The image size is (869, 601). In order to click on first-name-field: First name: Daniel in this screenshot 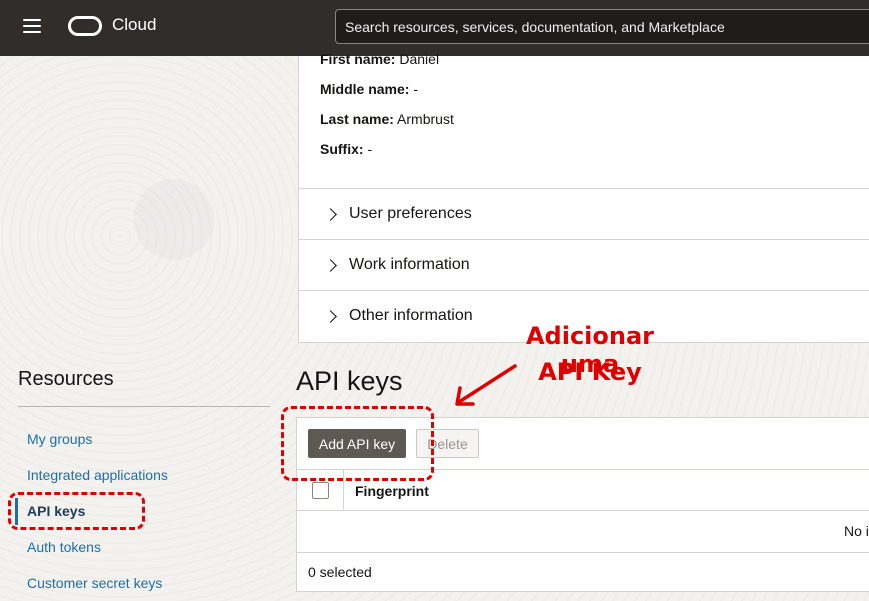, I will do `click(380, 59)`.